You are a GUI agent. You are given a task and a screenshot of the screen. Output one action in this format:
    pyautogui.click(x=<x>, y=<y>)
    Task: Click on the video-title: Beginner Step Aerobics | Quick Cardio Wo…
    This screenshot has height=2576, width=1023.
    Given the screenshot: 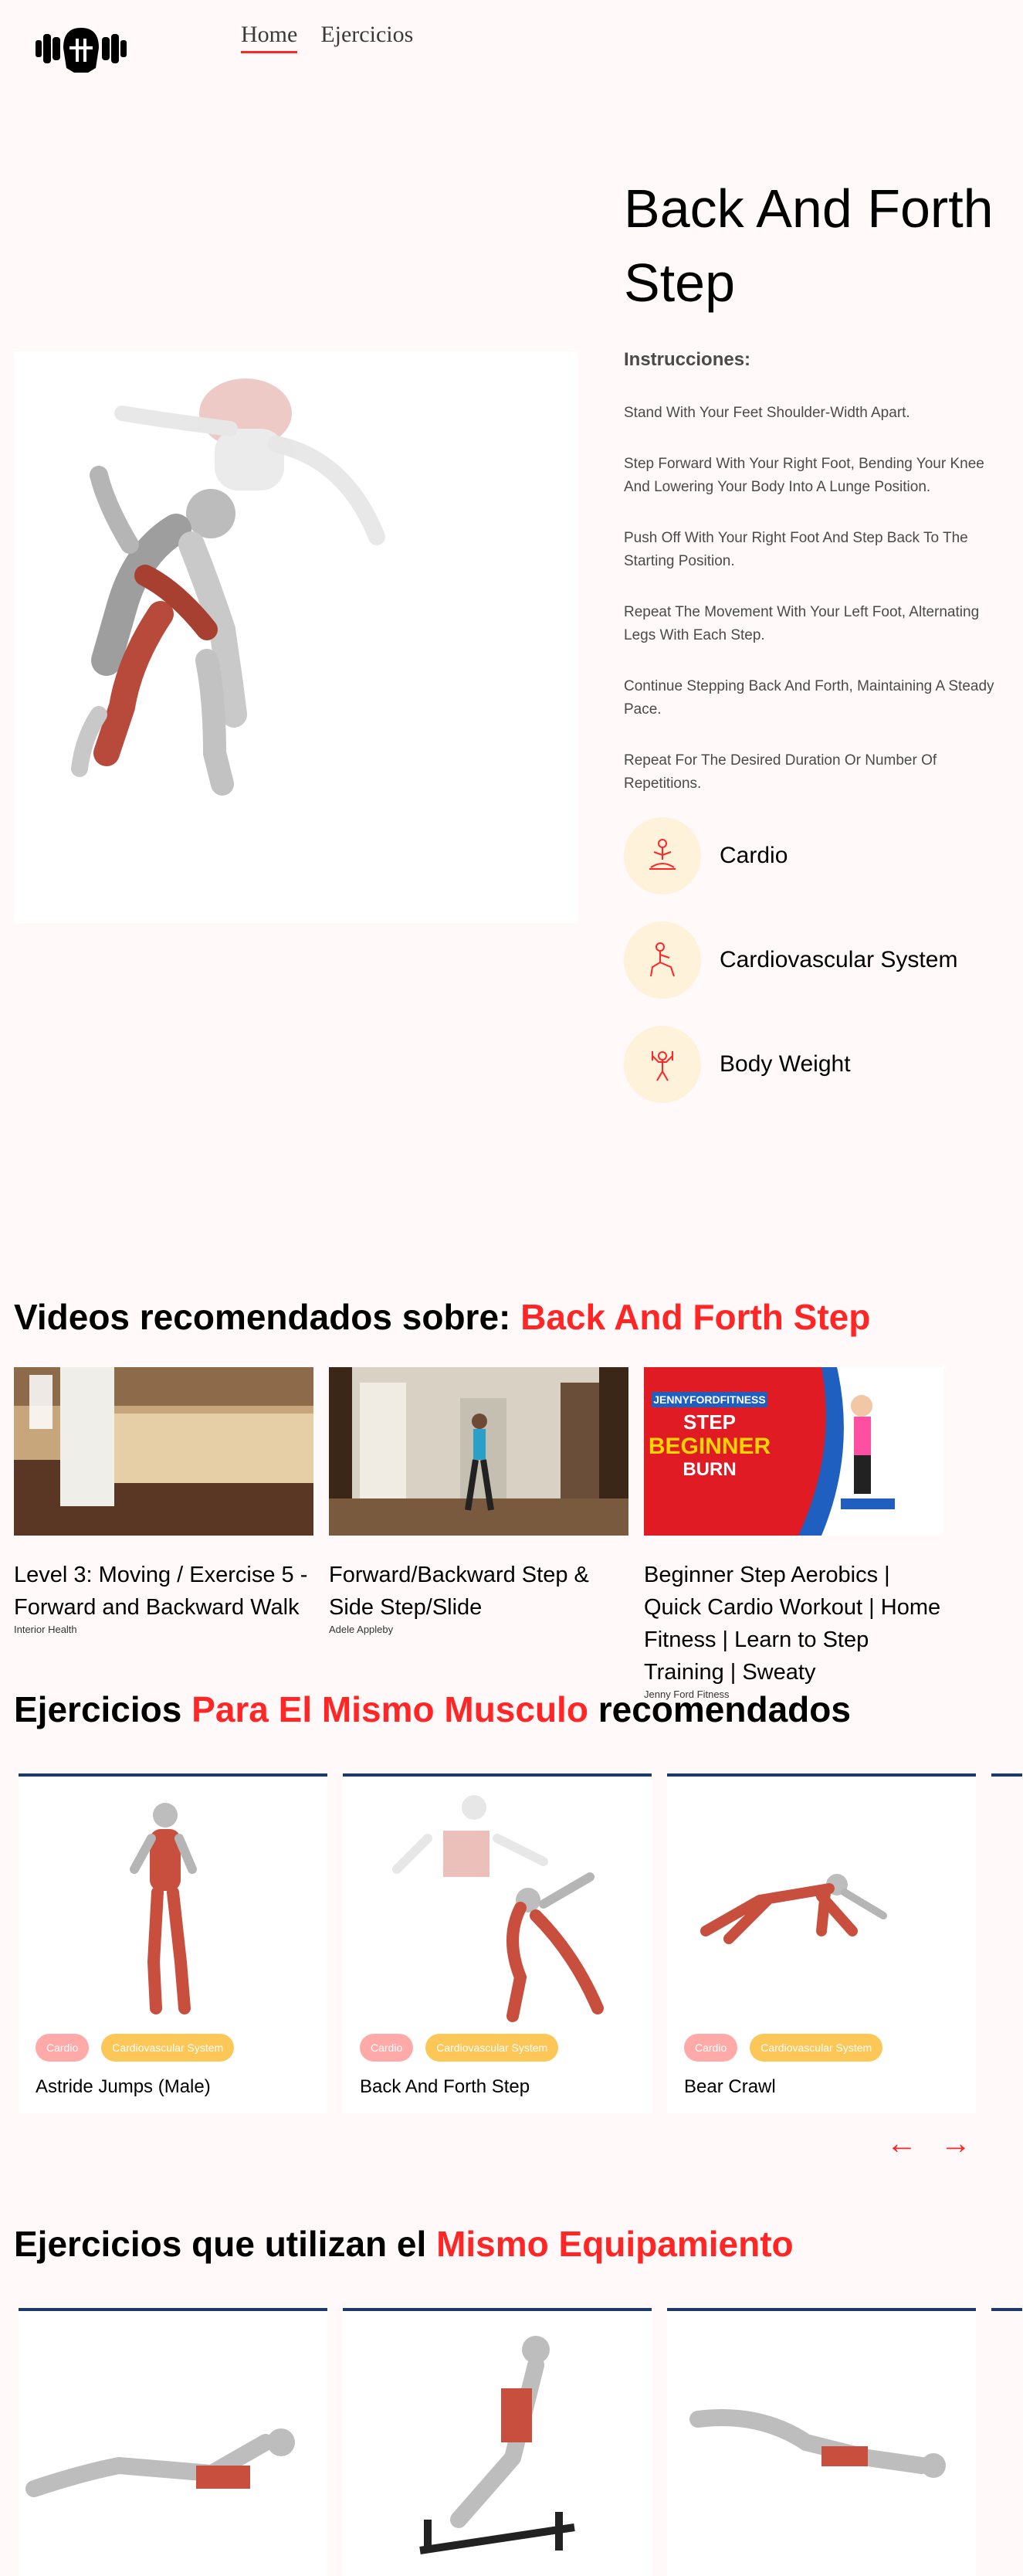 What is the action you would take?
    pyautogui.click(x=793, y=1624)
    